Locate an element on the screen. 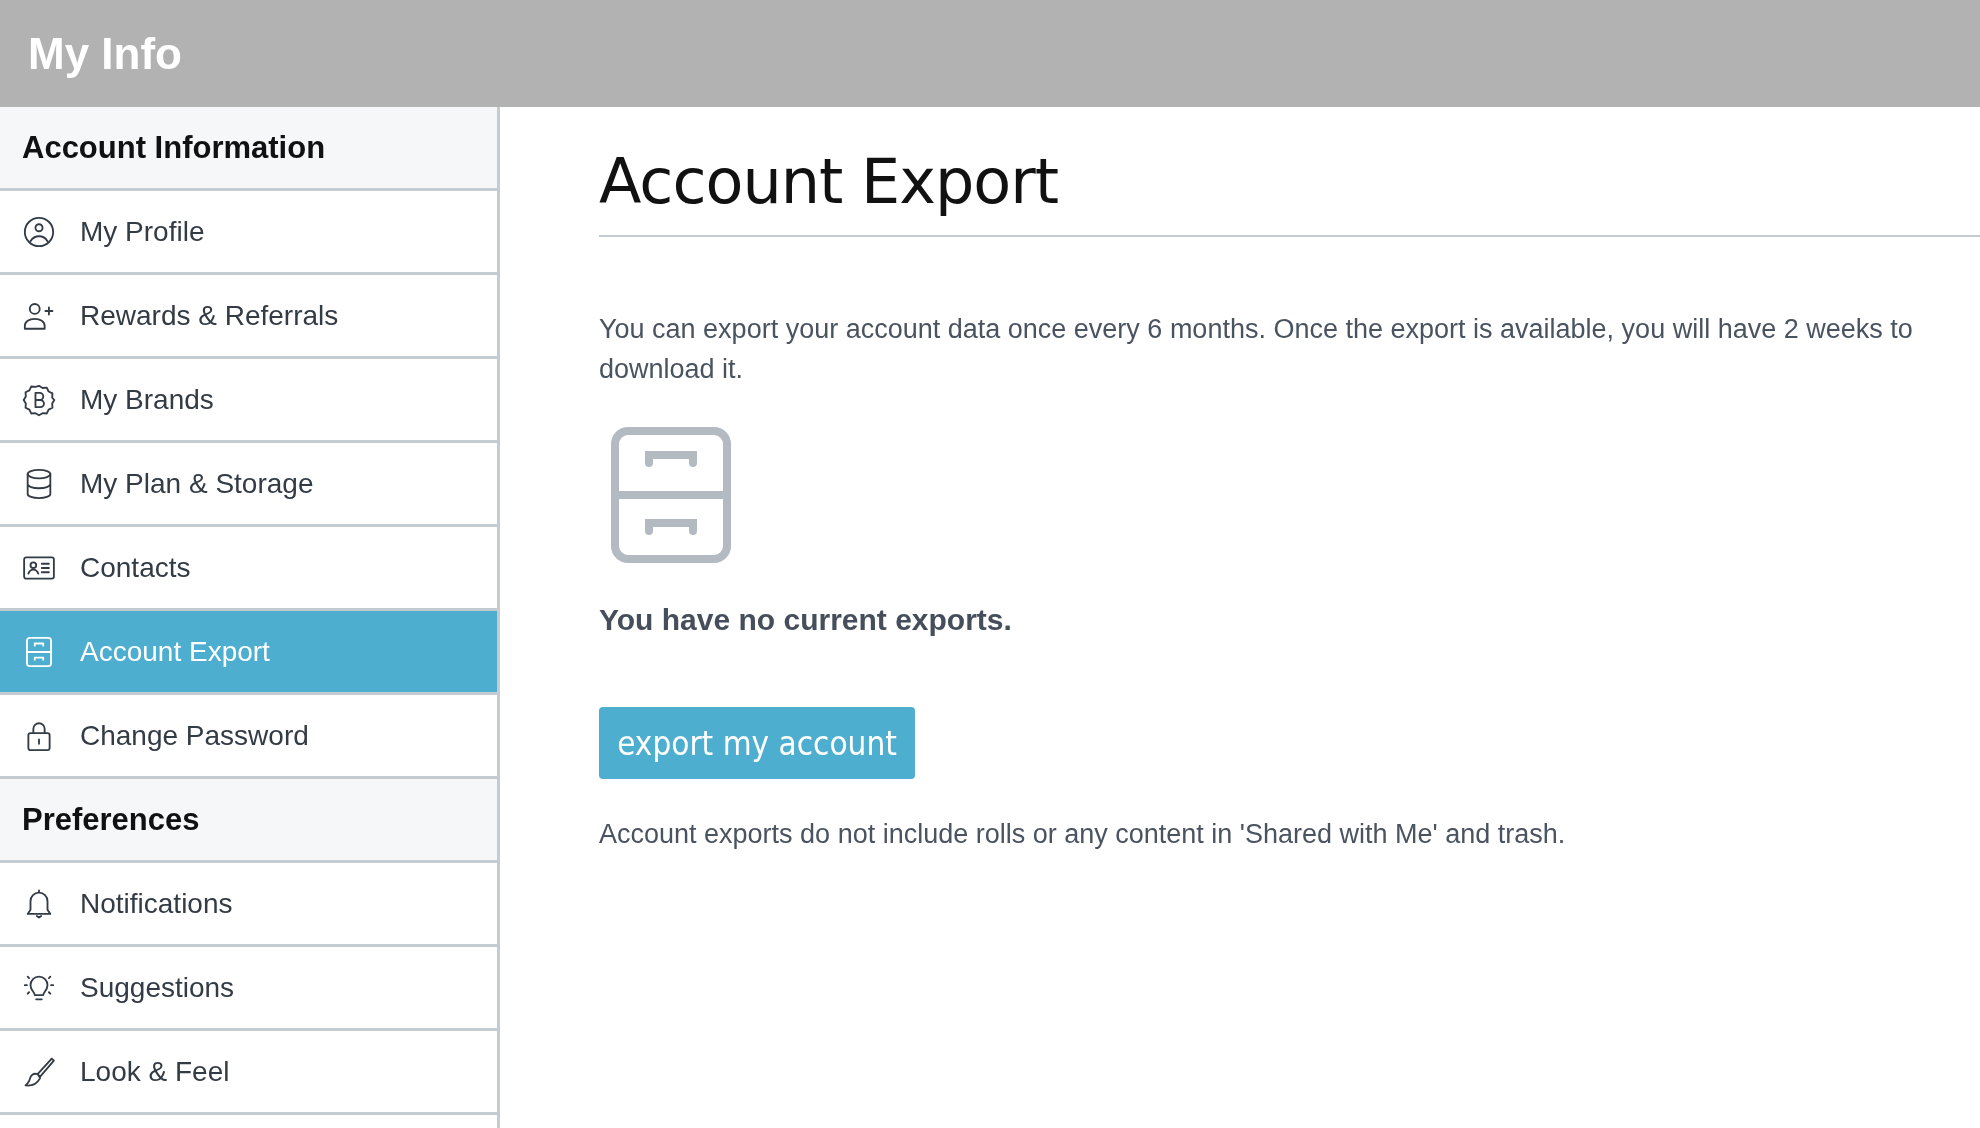  sidebar-item: Notifications is located at coordinates (248, 905).